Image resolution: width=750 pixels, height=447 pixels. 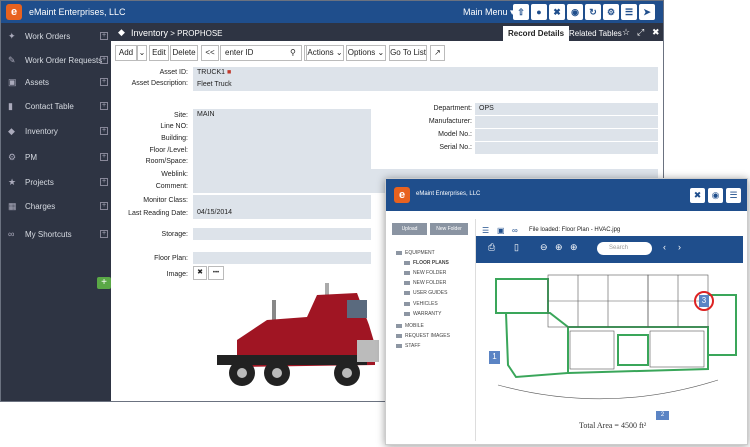 What do you see at coordinates (320, 52) in the screenshot?
I see `actions-label: Actions` at bounding box center [320, 52].